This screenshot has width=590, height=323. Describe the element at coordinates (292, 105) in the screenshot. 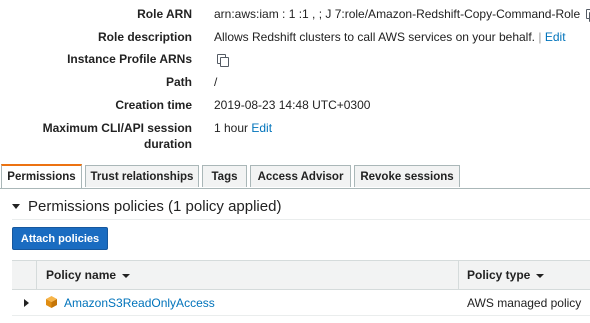

I see `creation-time-value: 2019-08-23 14:48 UTC+0300` at that location.